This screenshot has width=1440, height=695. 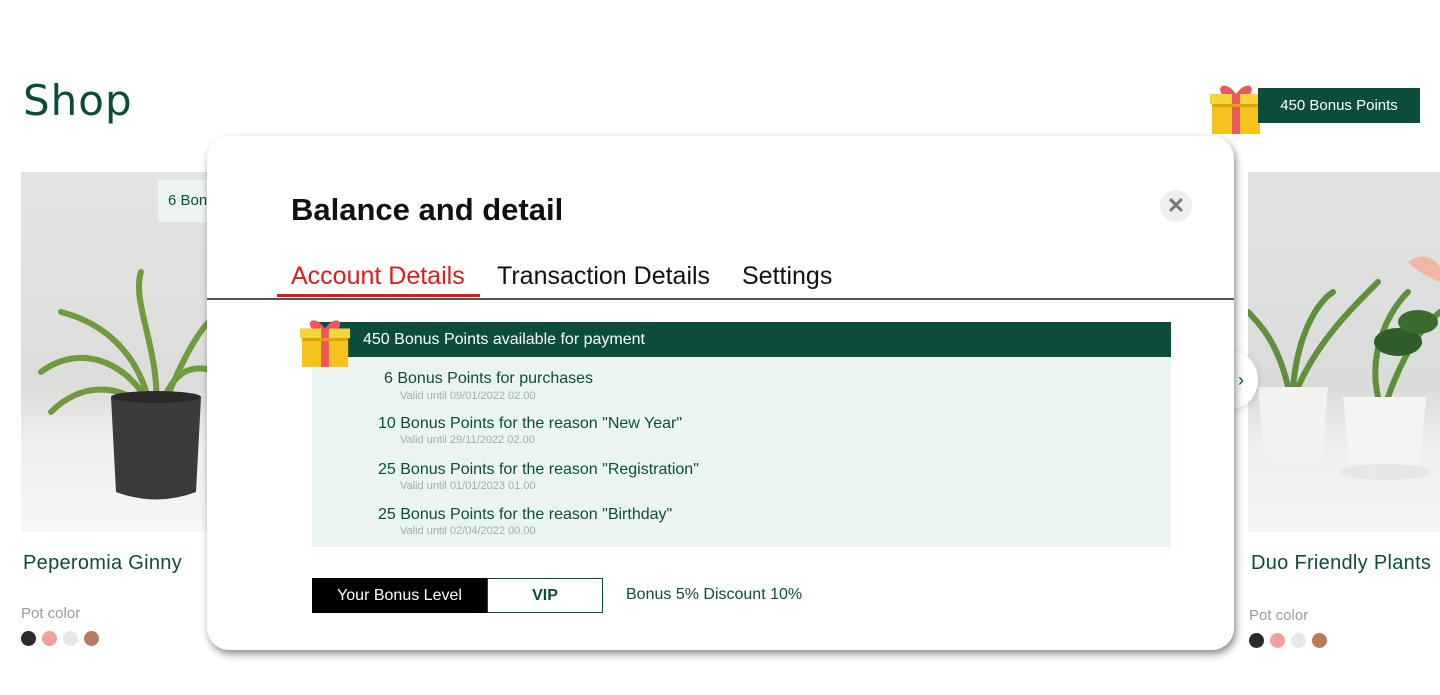 I want to click on tab-account-details: Account Details, so click(x=378, y=276).